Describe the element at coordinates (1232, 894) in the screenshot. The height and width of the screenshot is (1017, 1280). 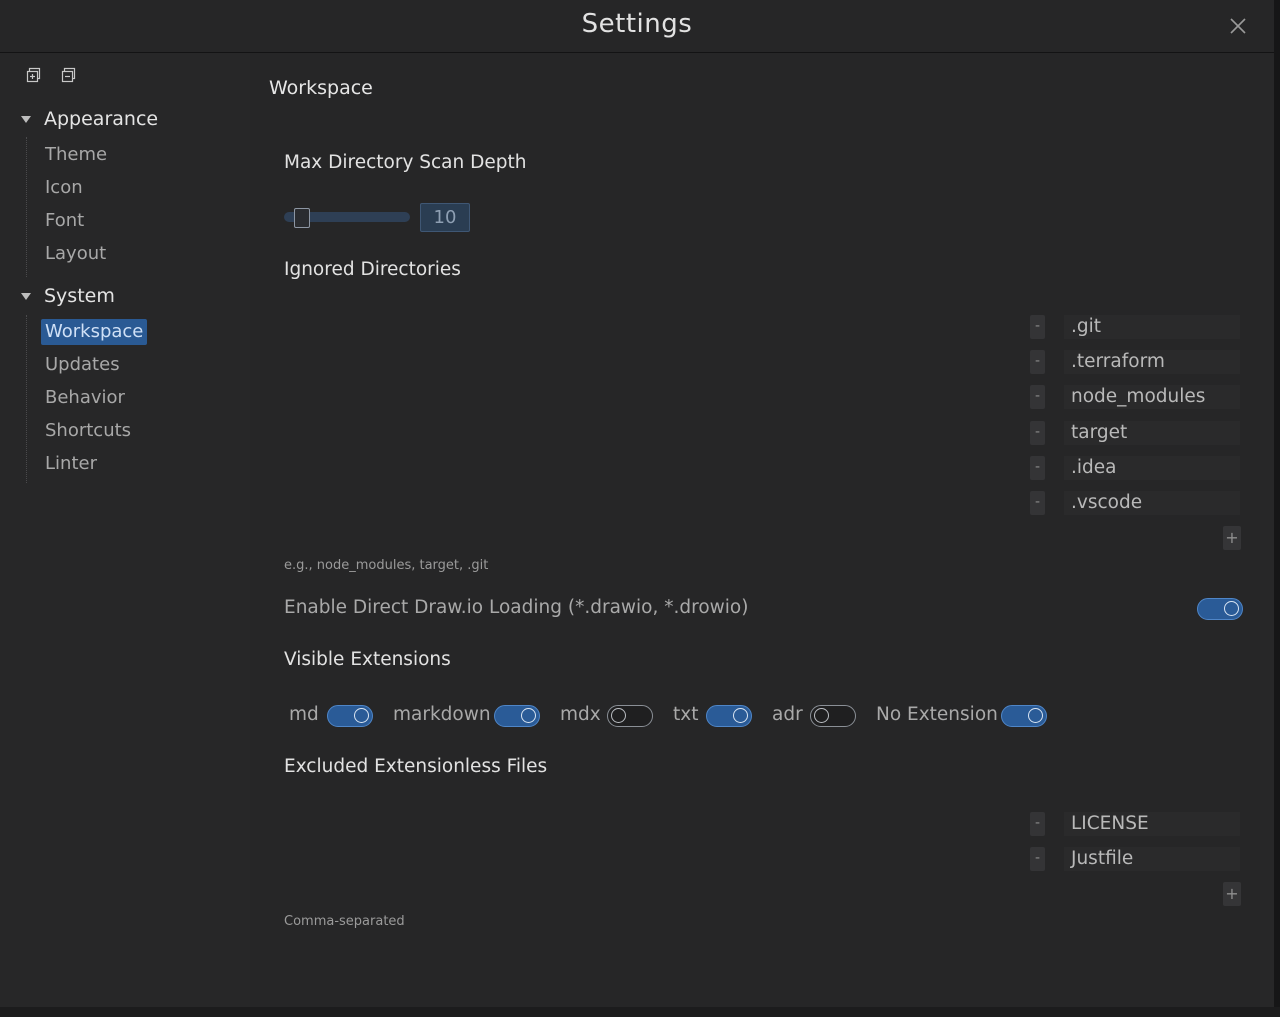
I see `add-excluded-file-button: +` at that location.